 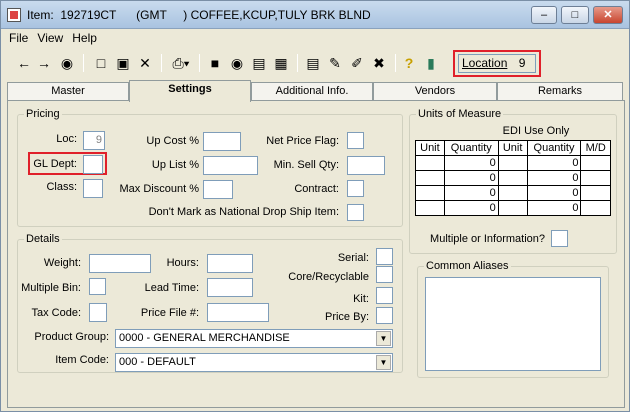 I want to click on tax-code-label: Tax Code:, so click(x=56, y=313).